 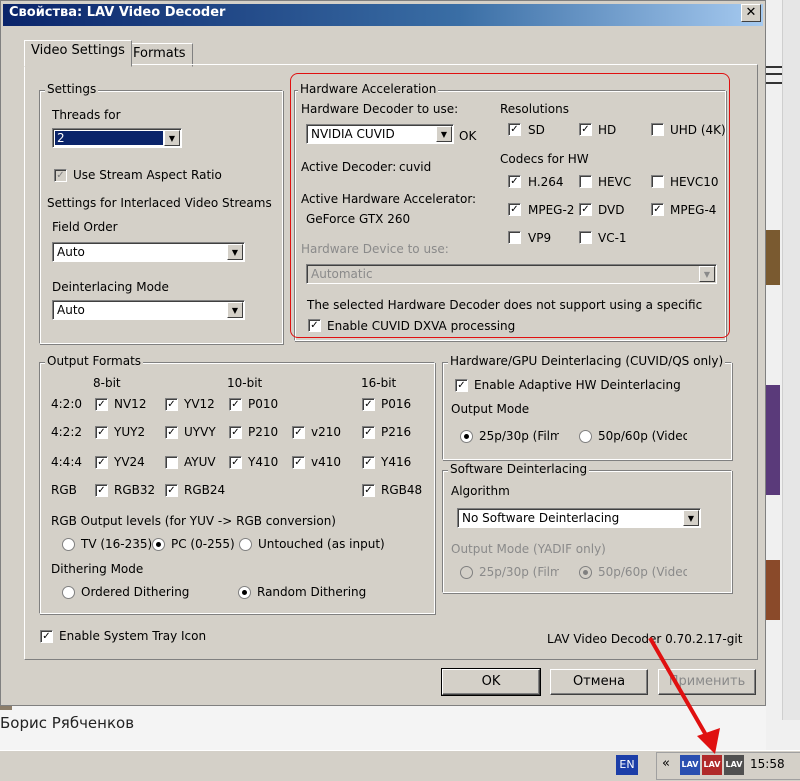 I want to click on field-order-select: Auto ▼, so click(x=148, y=252).